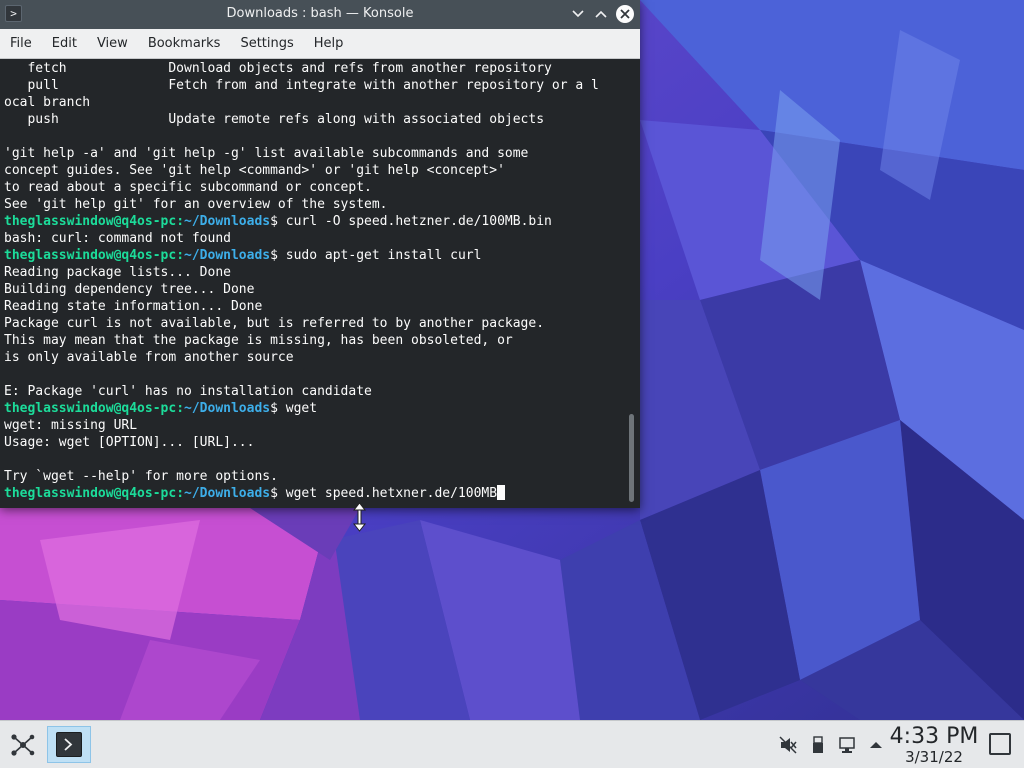  I want to click on usb-device-icon, so click(818, 745).